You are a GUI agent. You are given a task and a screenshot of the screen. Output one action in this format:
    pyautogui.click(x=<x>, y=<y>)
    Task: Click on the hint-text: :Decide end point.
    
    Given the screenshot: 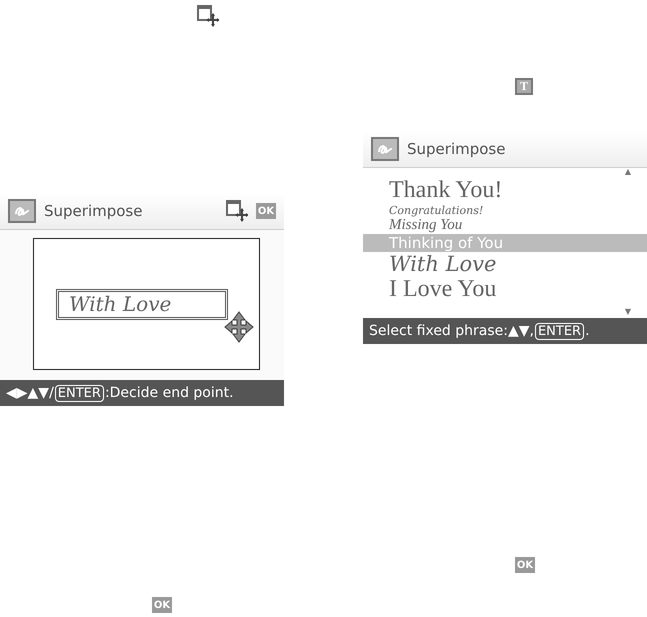 What is the action you would take?
    pyautogui.click(x=169, y=393)
    